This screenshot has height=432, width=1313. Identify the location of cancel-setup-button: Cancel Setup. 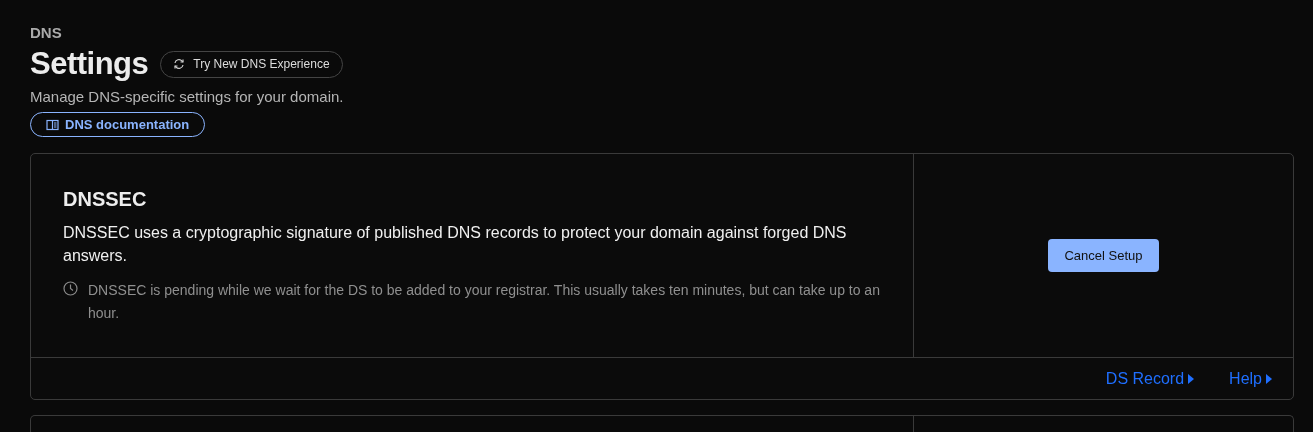
(1103, 255).